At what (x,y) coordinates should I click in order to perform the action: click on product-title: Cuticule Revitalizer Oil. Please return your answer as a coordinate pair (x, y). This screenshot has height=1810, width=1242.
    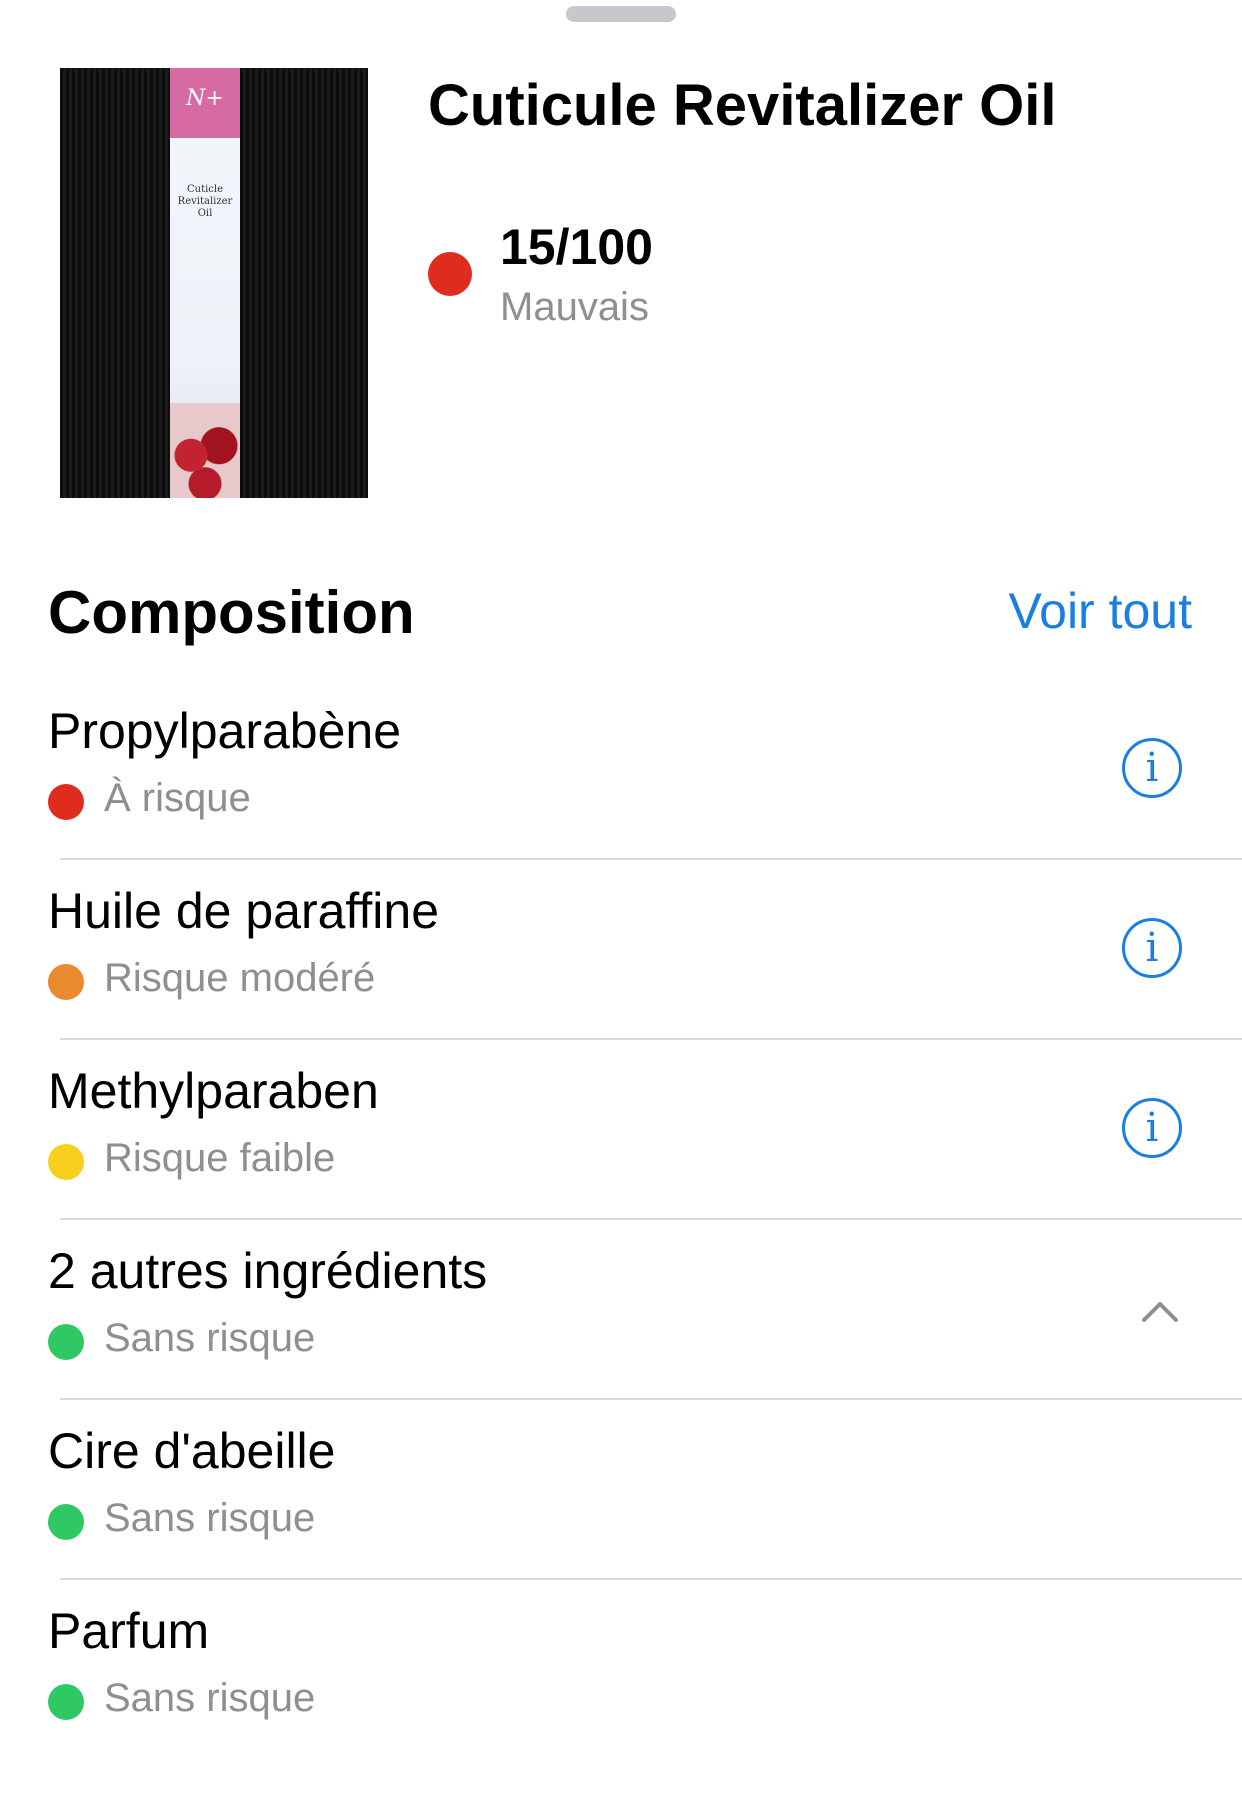
    Looking at the image, I should click on (742, 105).